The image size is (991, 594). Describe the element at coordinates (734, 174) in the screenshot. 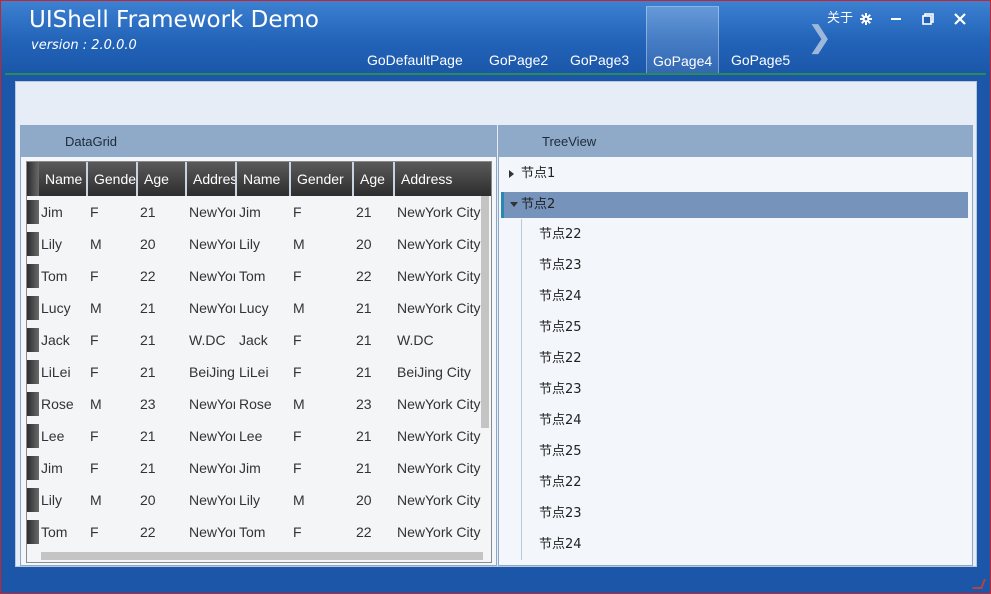

I see `tree-node-1: 节点1` at that location.